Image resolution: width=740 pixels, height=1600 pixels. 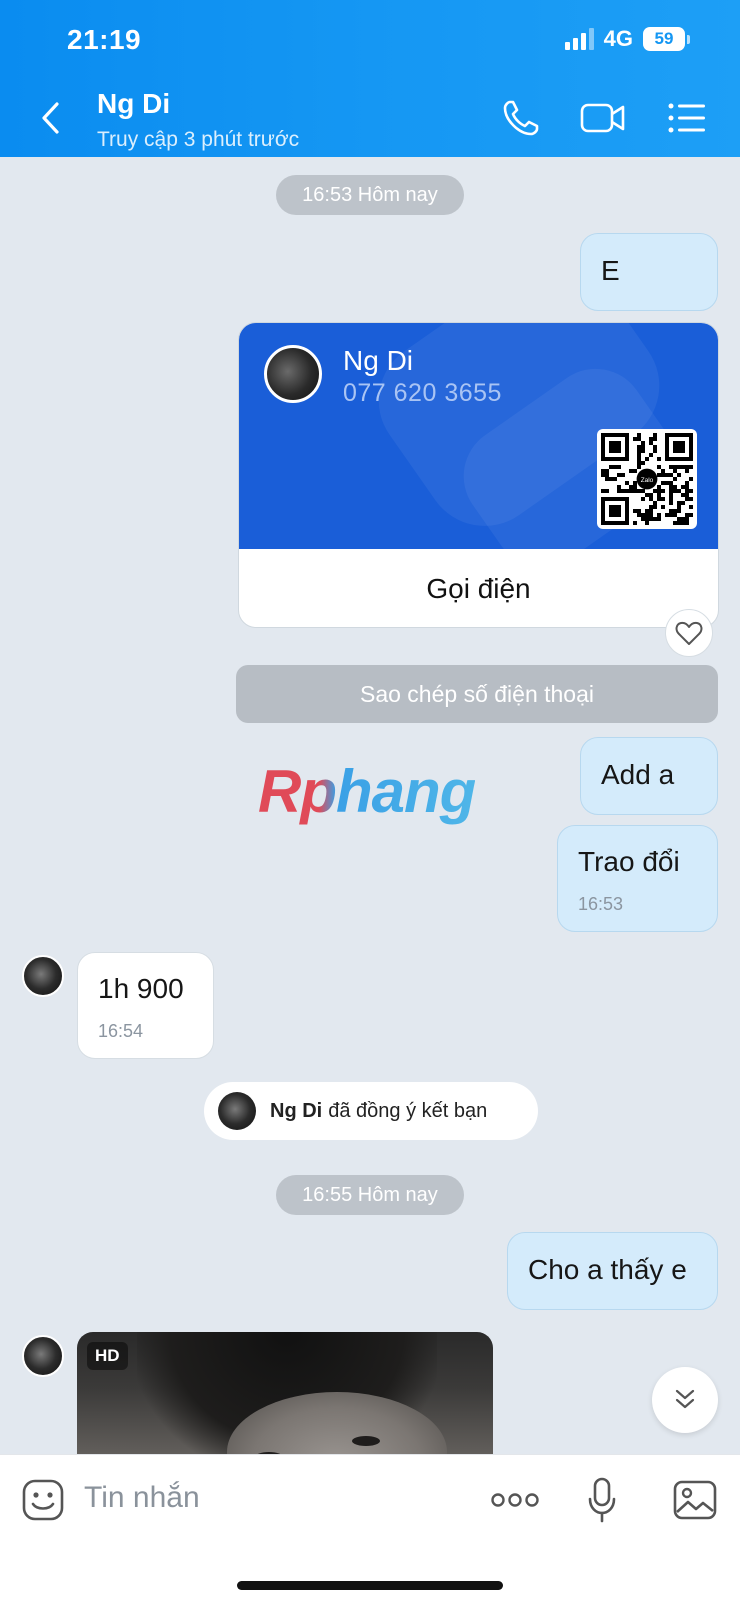 I want to click on friend-accepted-notice: Ng Di đã đồng ý kết bạn, so click(x=371, y=1111).